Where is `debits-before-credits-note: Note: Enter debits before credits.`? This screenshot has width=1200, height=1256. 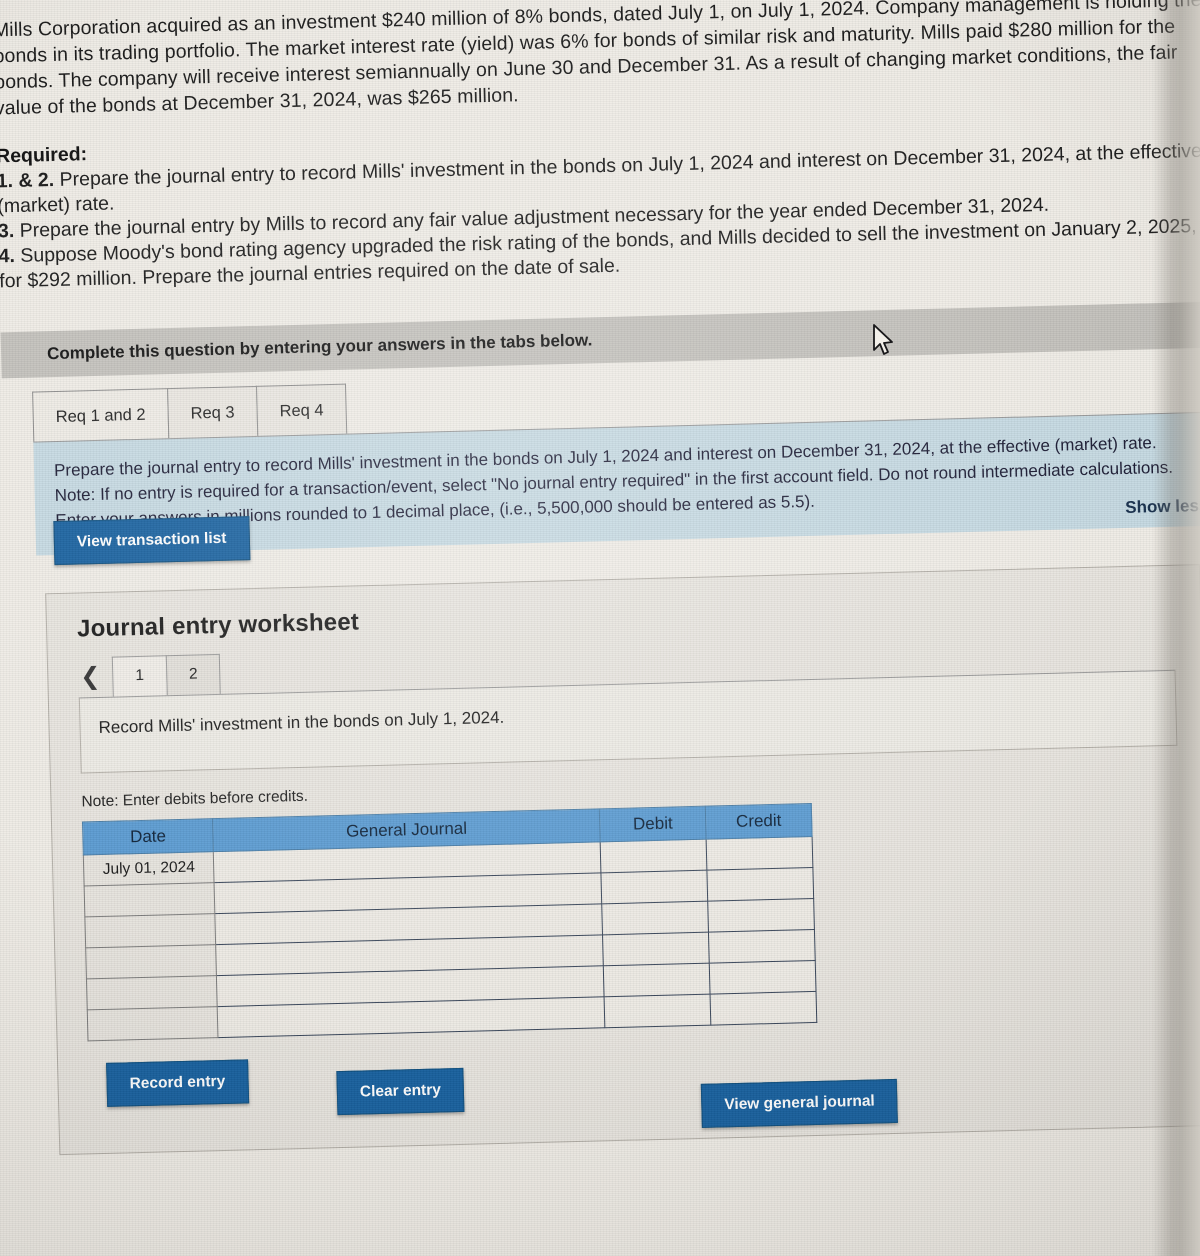 debits-before-credits-note: Note: Enter debits before credits. is located at coordinates (195, 799).